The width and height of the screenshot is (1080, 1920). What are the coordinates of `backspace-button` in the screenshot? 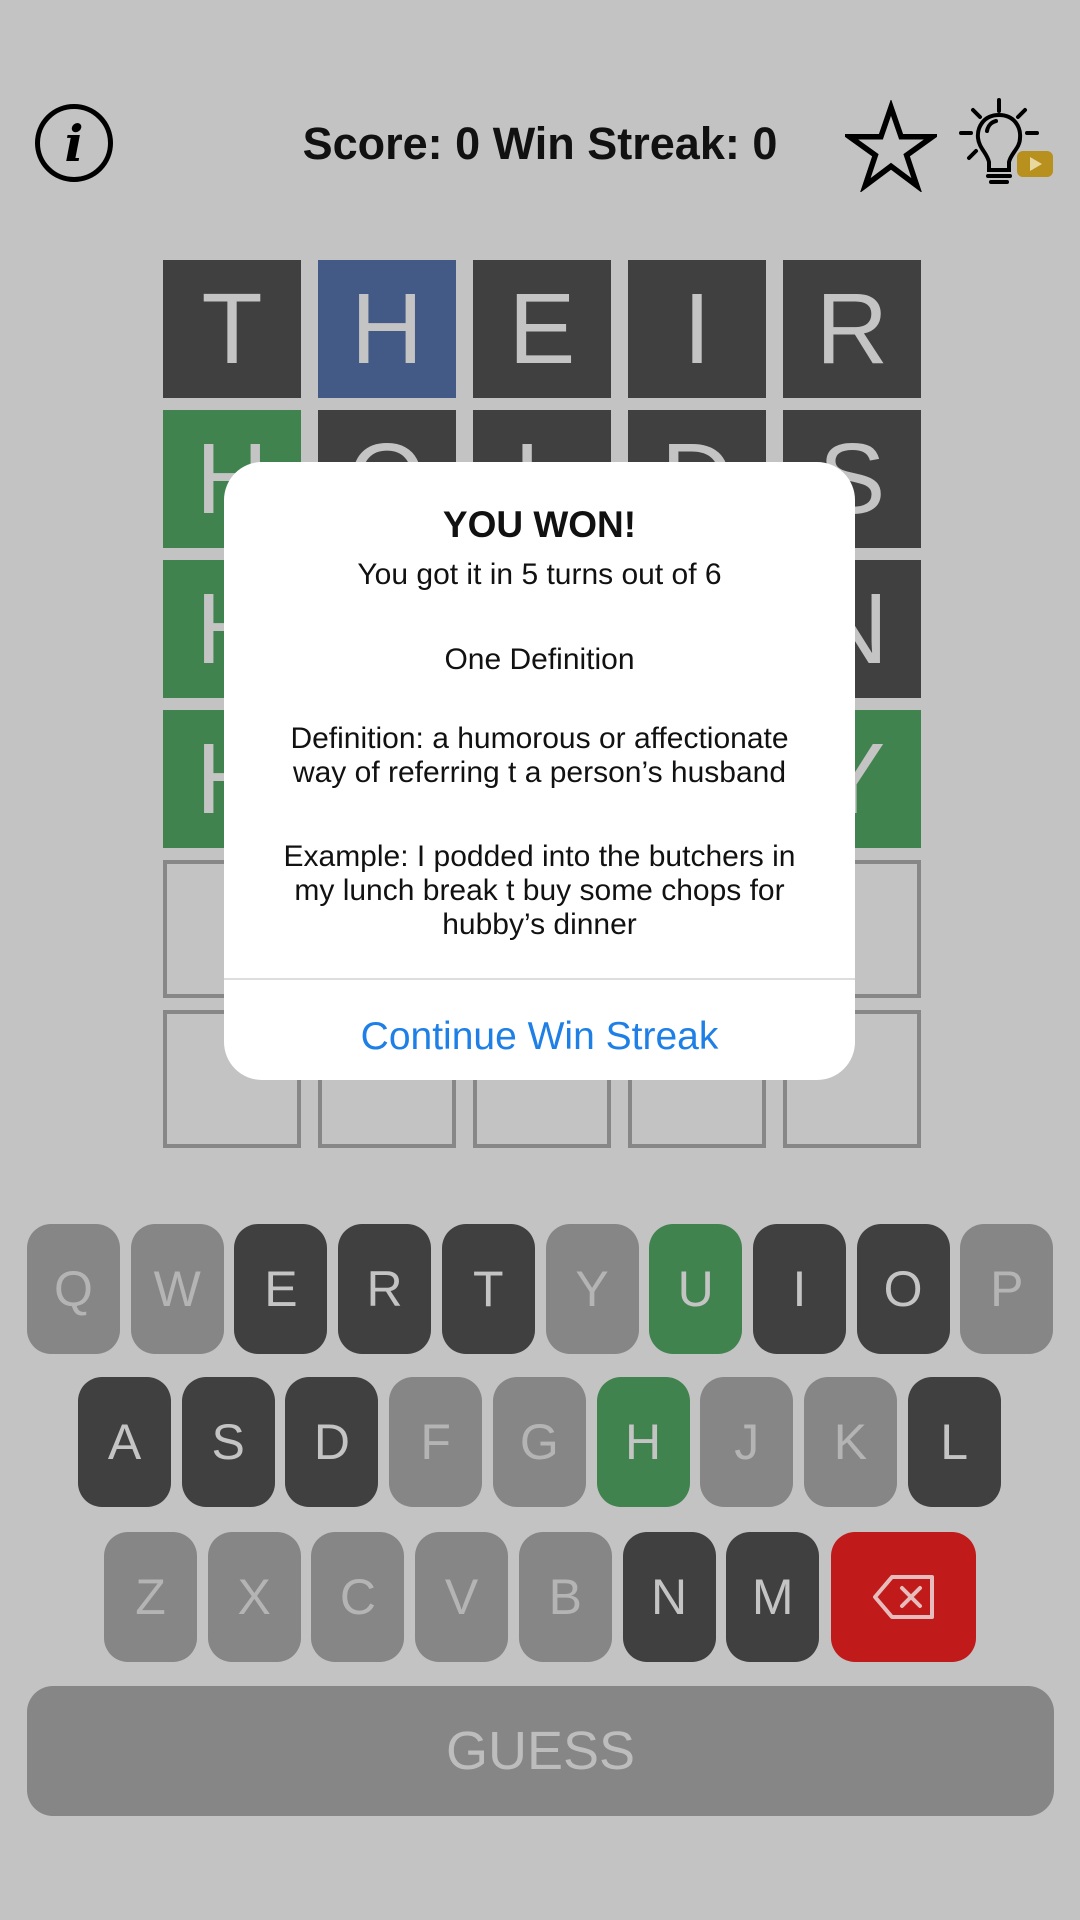 It's located at (903, 1597).